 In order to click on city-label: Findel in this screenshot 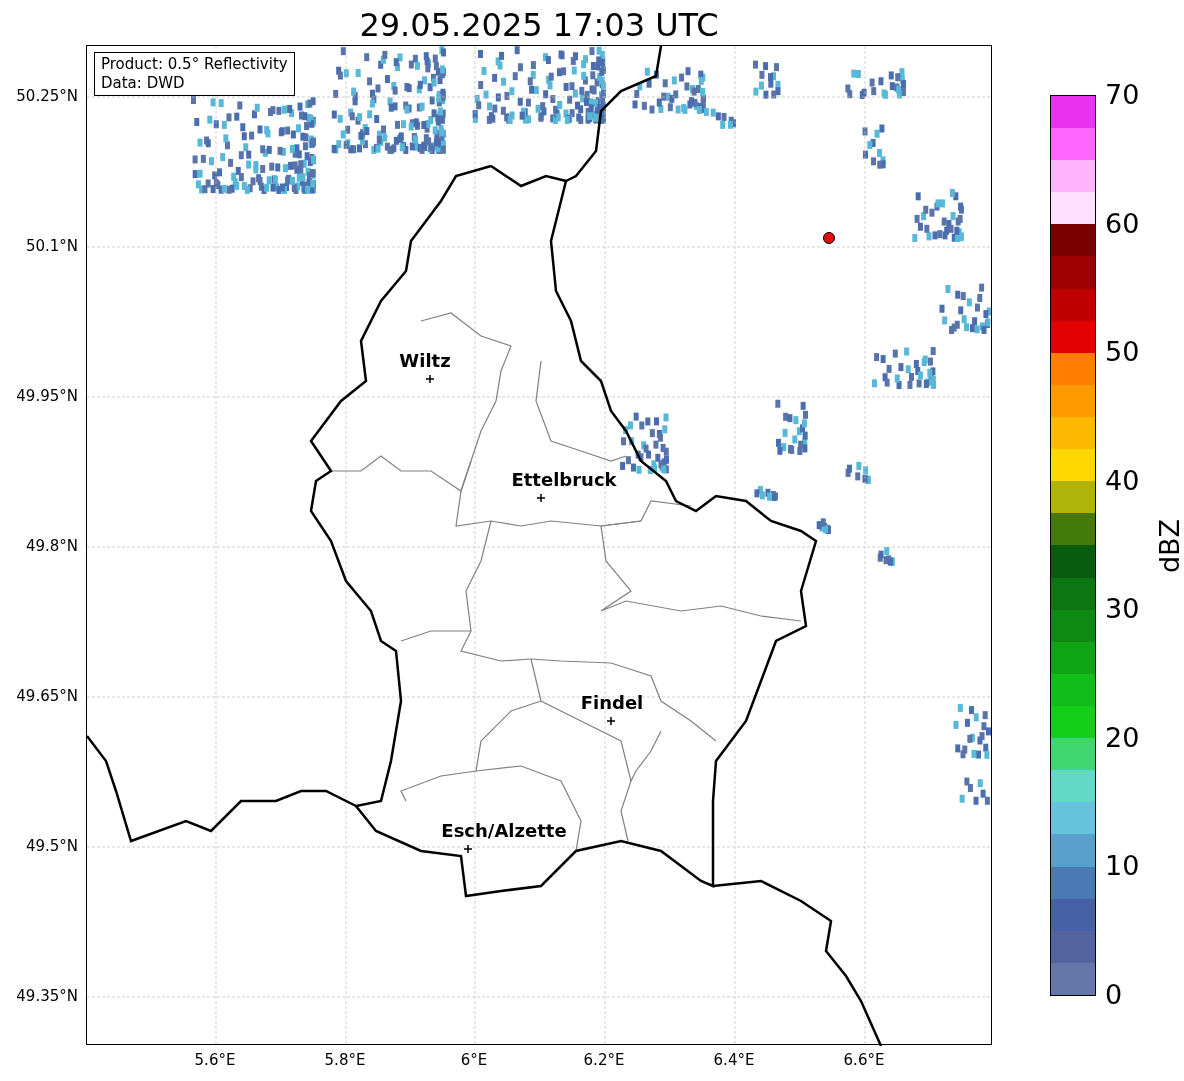, I will do `click(612, 703)`.